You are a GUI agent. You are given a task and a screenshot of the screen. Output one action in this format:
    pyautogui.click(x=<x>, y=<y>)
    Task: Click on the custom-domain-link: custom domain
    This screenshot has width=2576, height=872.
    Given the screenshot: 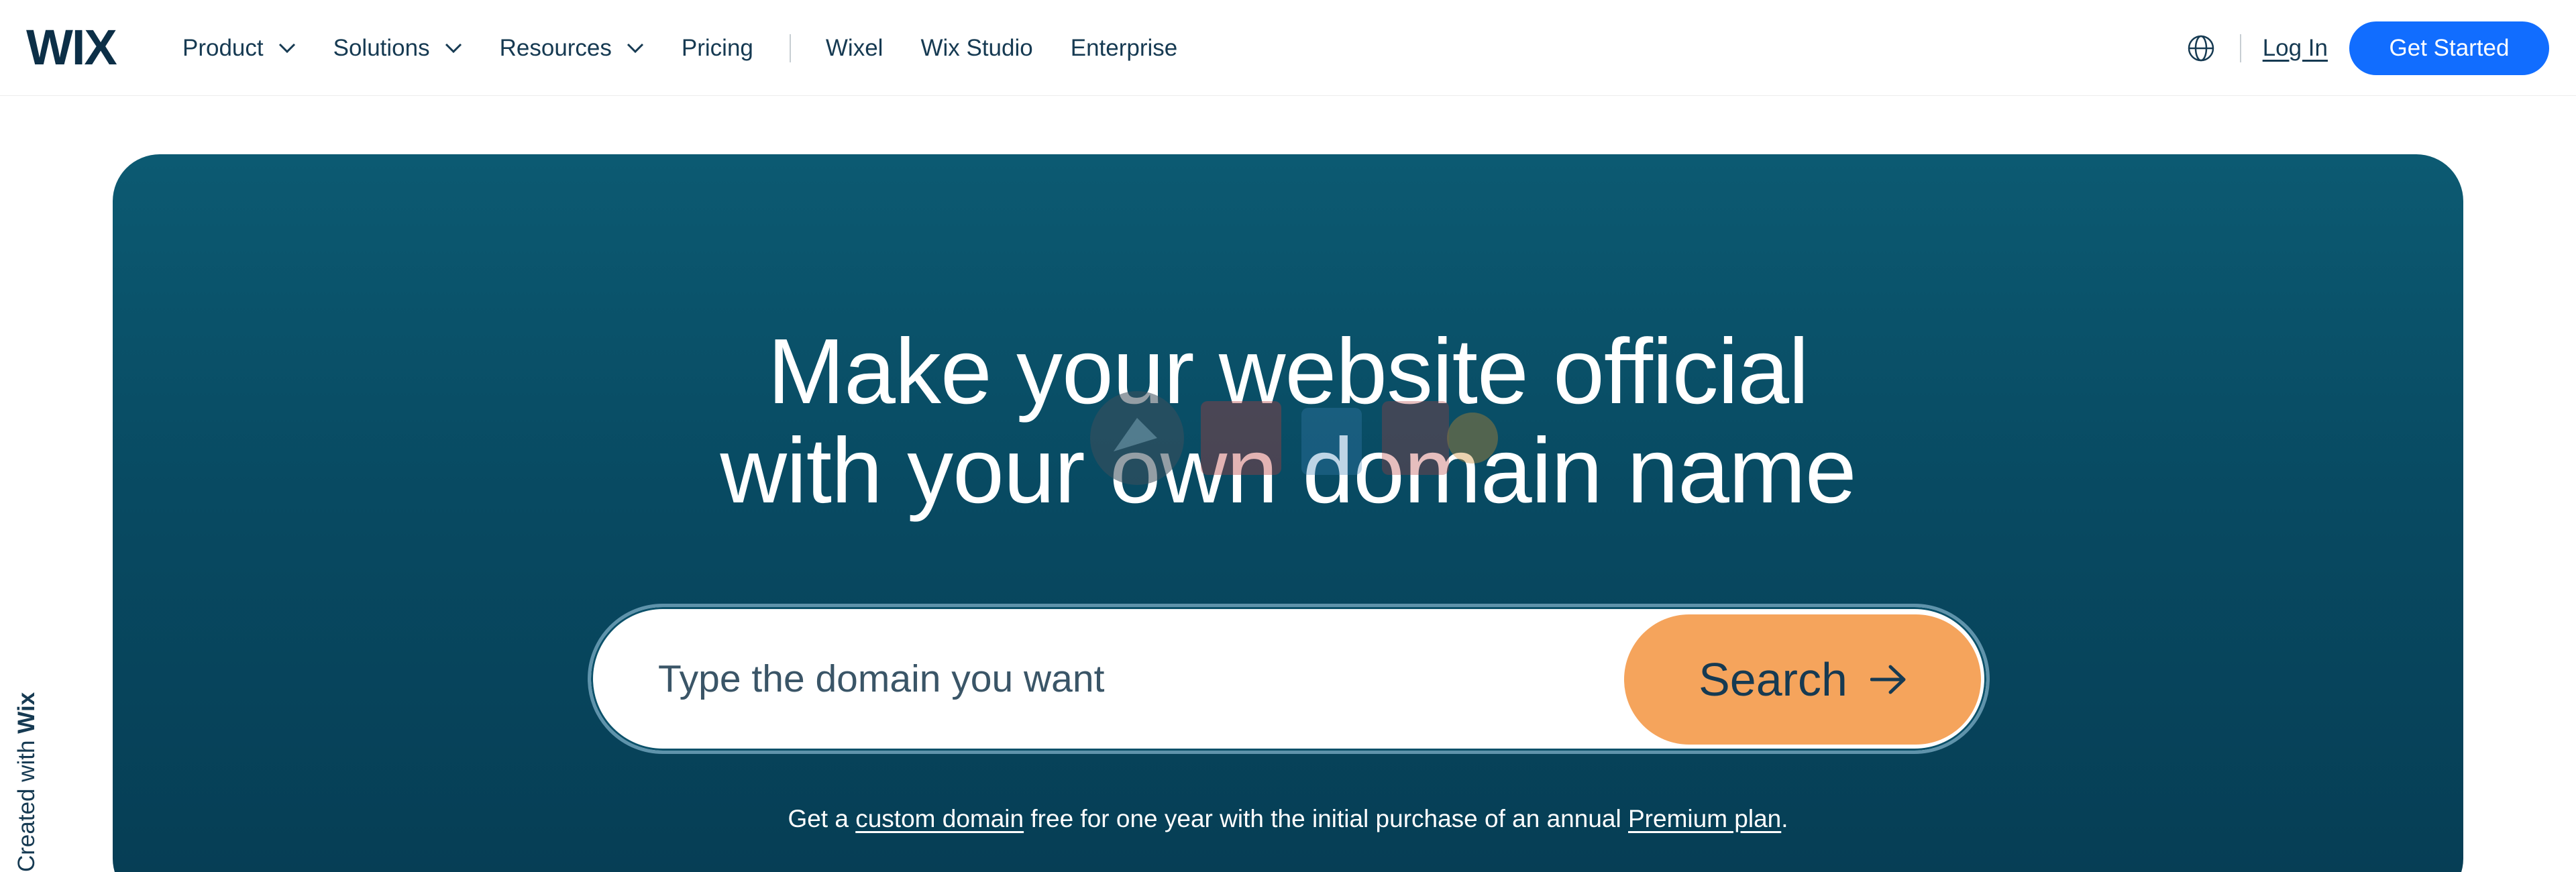 What is the action you would take?
    pyautogui.click(x=939, y=819)
    